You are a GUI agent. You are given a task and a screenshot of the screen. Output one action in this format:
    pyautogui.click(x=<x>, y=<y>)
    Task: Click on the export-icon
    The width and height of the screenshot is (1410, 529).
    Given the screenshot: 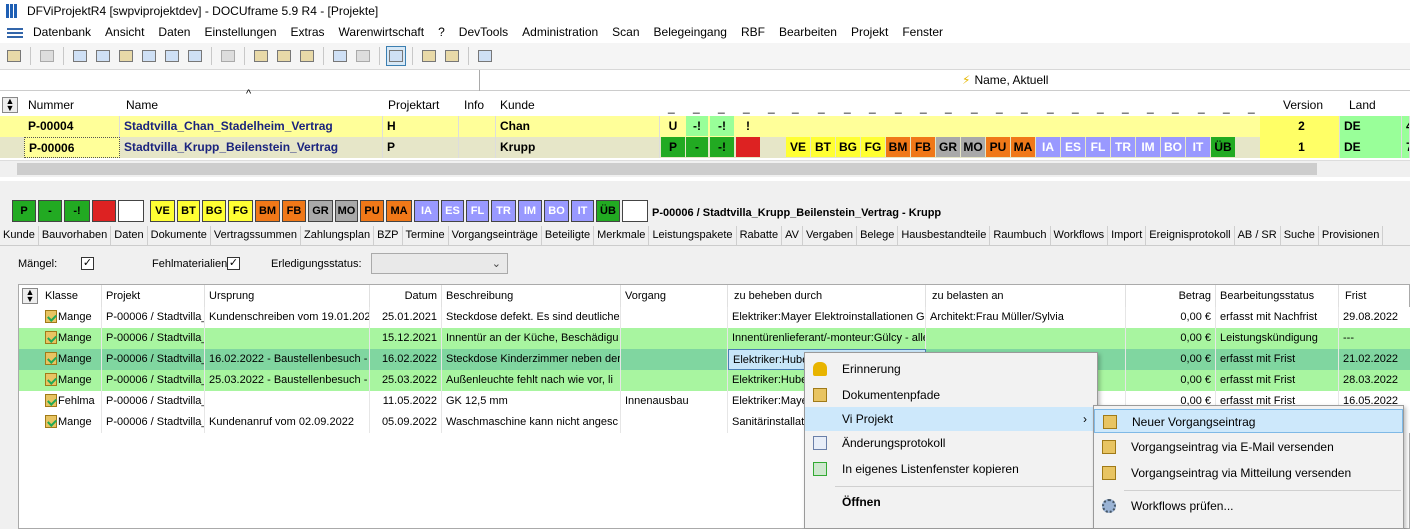 What is the action you would take?
    pyautogui.click(x=307, y=56)
    